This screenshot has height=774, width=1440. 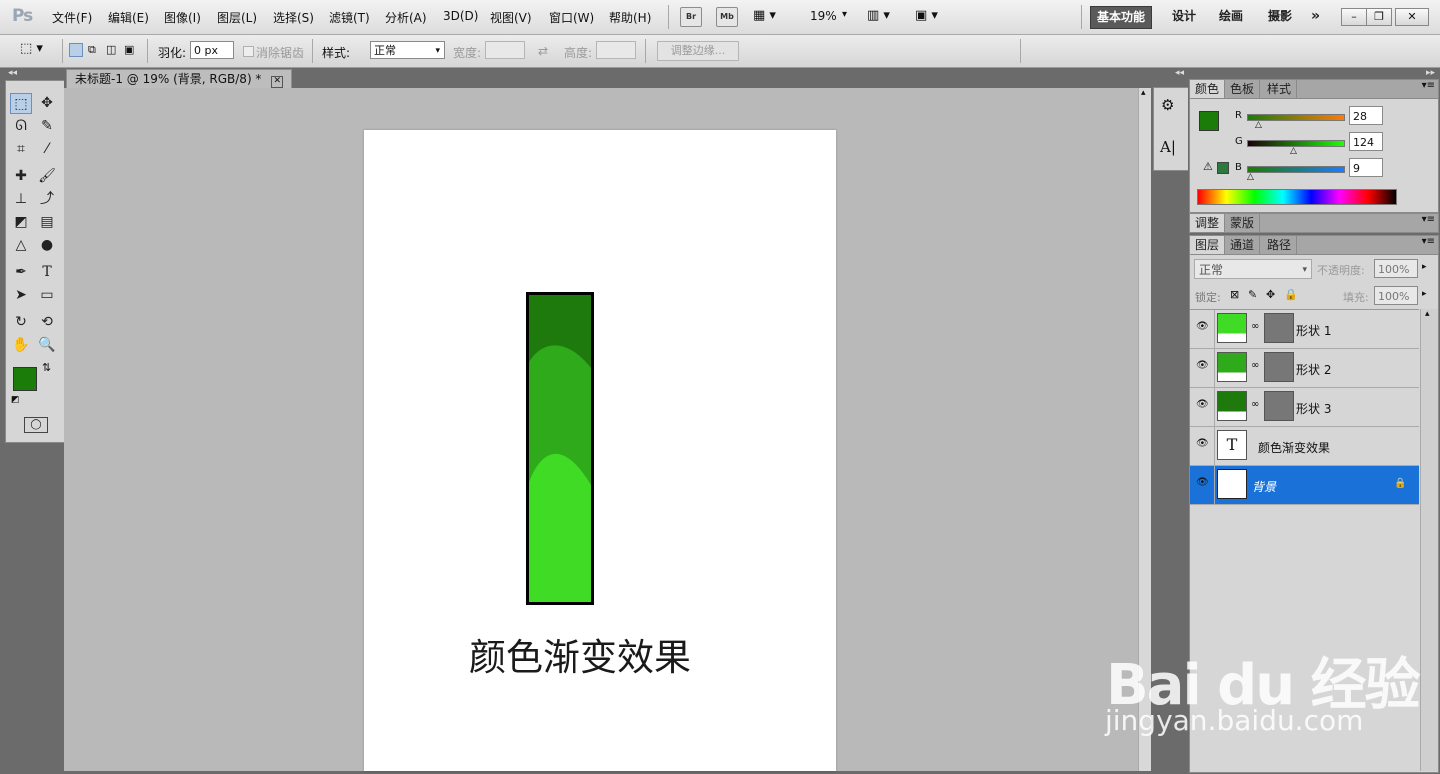 What do you see at coordinates (616, 50) in the screenshot?
I see `height-input` at bounding box center [616, 50].